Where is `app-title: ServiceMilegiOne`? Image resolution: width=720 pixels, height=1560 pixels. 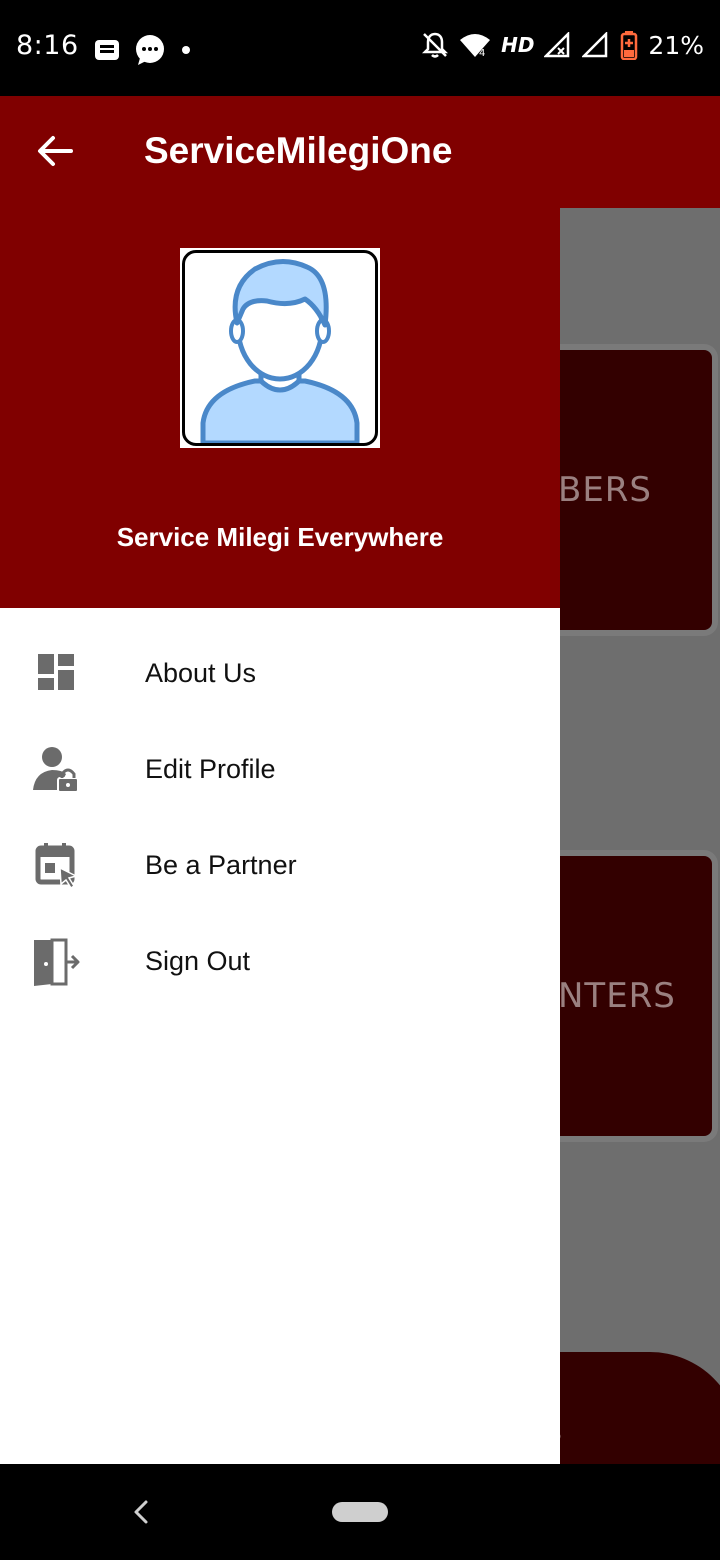 app-title: ServiceMilegiOne is located at coordinates (298, 150).